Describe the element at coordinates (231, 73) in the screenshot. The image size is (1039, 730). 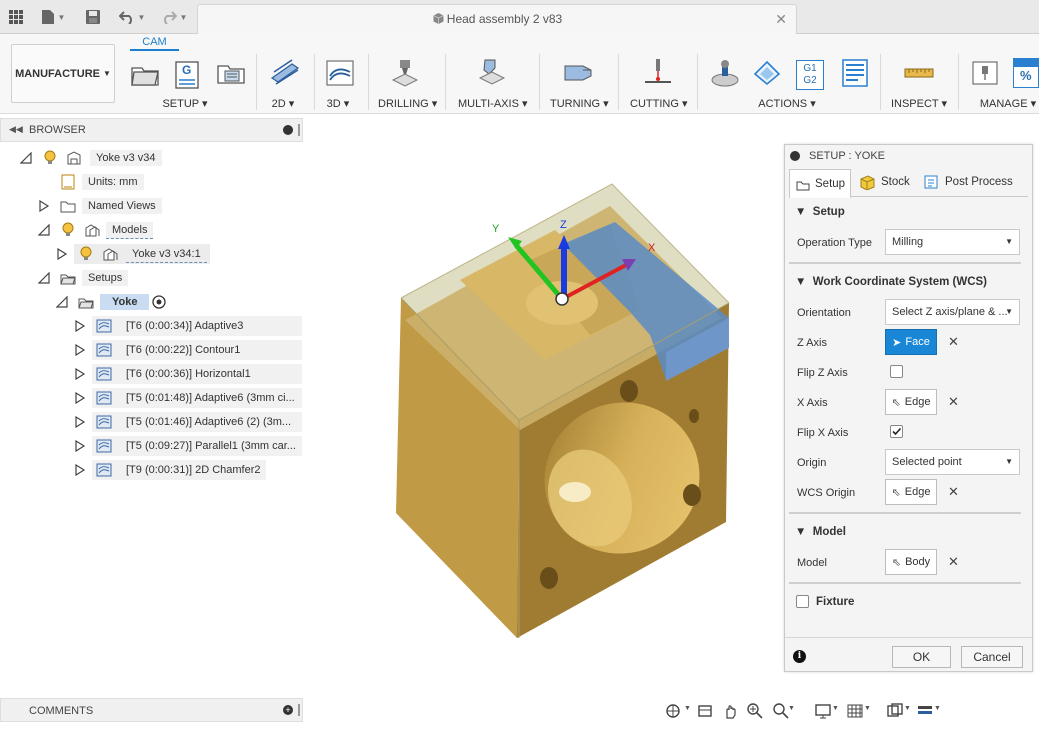
I see `setup-sheet-icon` at that location.